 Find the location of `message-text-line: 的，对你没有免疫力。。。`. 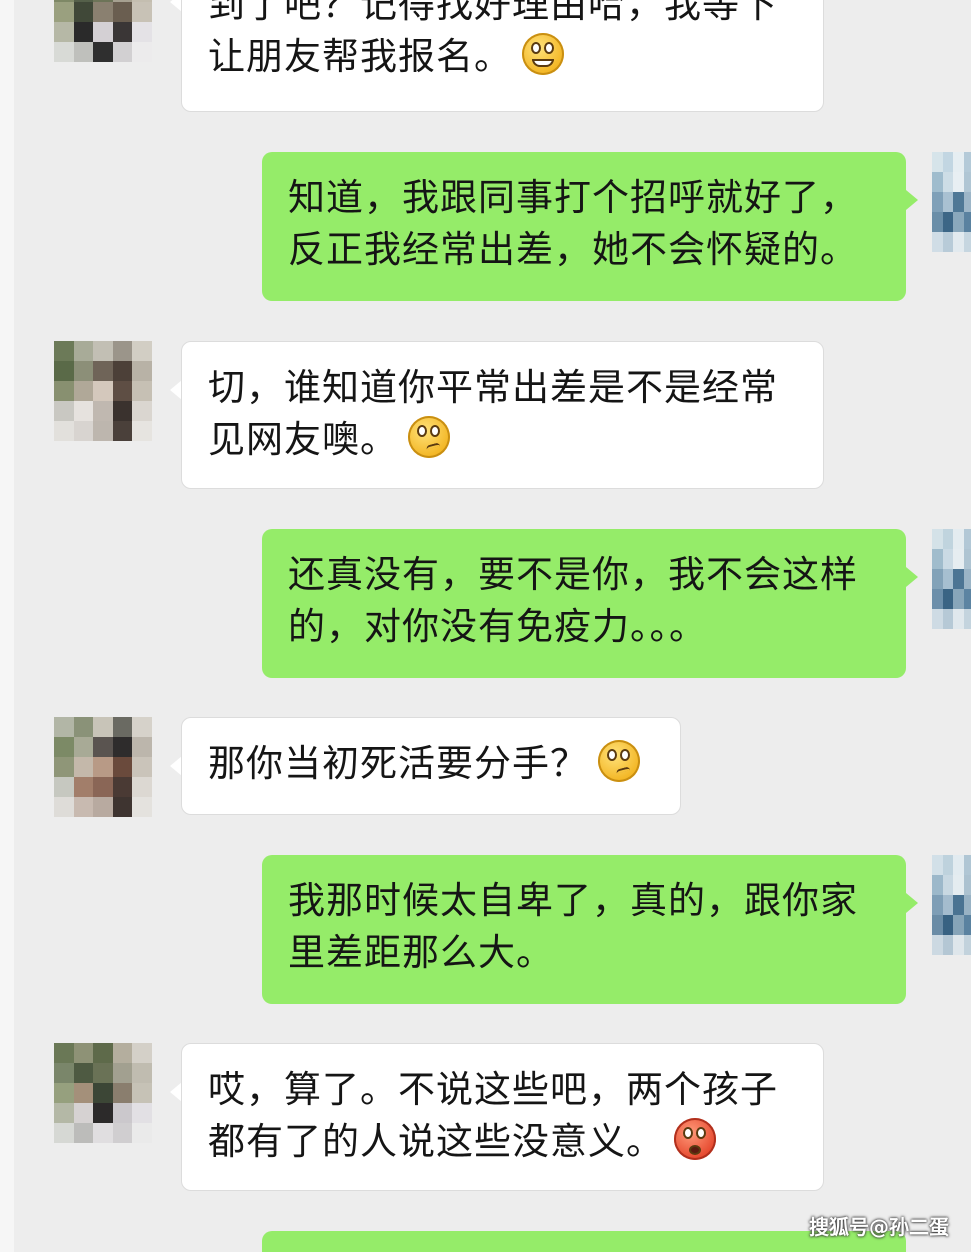

message-text-line: 的，对你没有免疫力。。。 is located at coordinates (497, 626).